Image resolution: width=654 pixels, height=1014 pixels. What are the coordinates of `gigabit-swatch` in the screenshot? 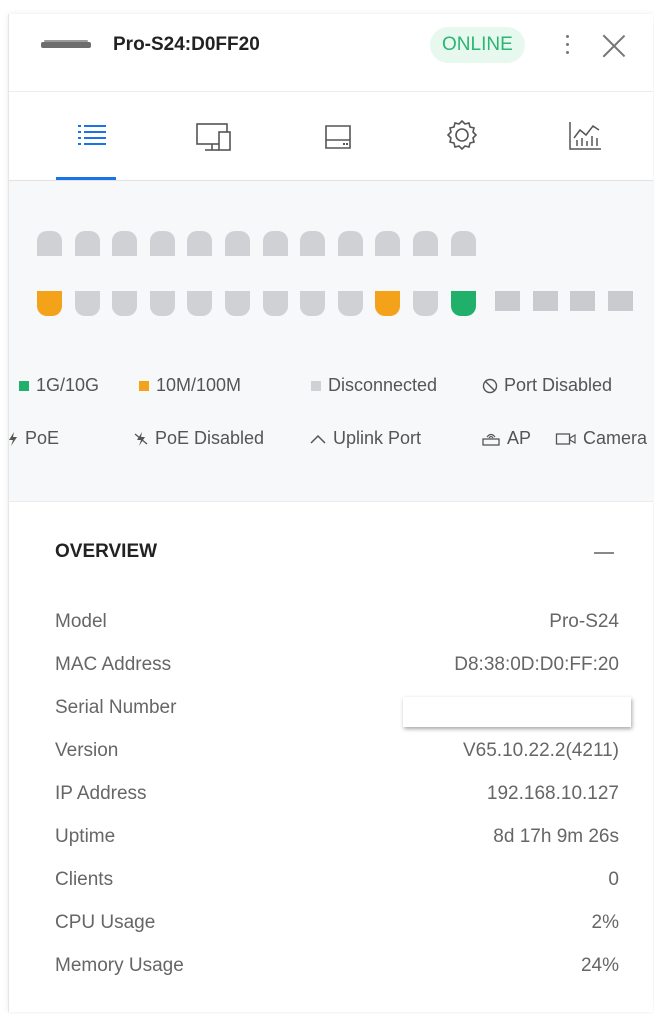 It's located at (24, 385).